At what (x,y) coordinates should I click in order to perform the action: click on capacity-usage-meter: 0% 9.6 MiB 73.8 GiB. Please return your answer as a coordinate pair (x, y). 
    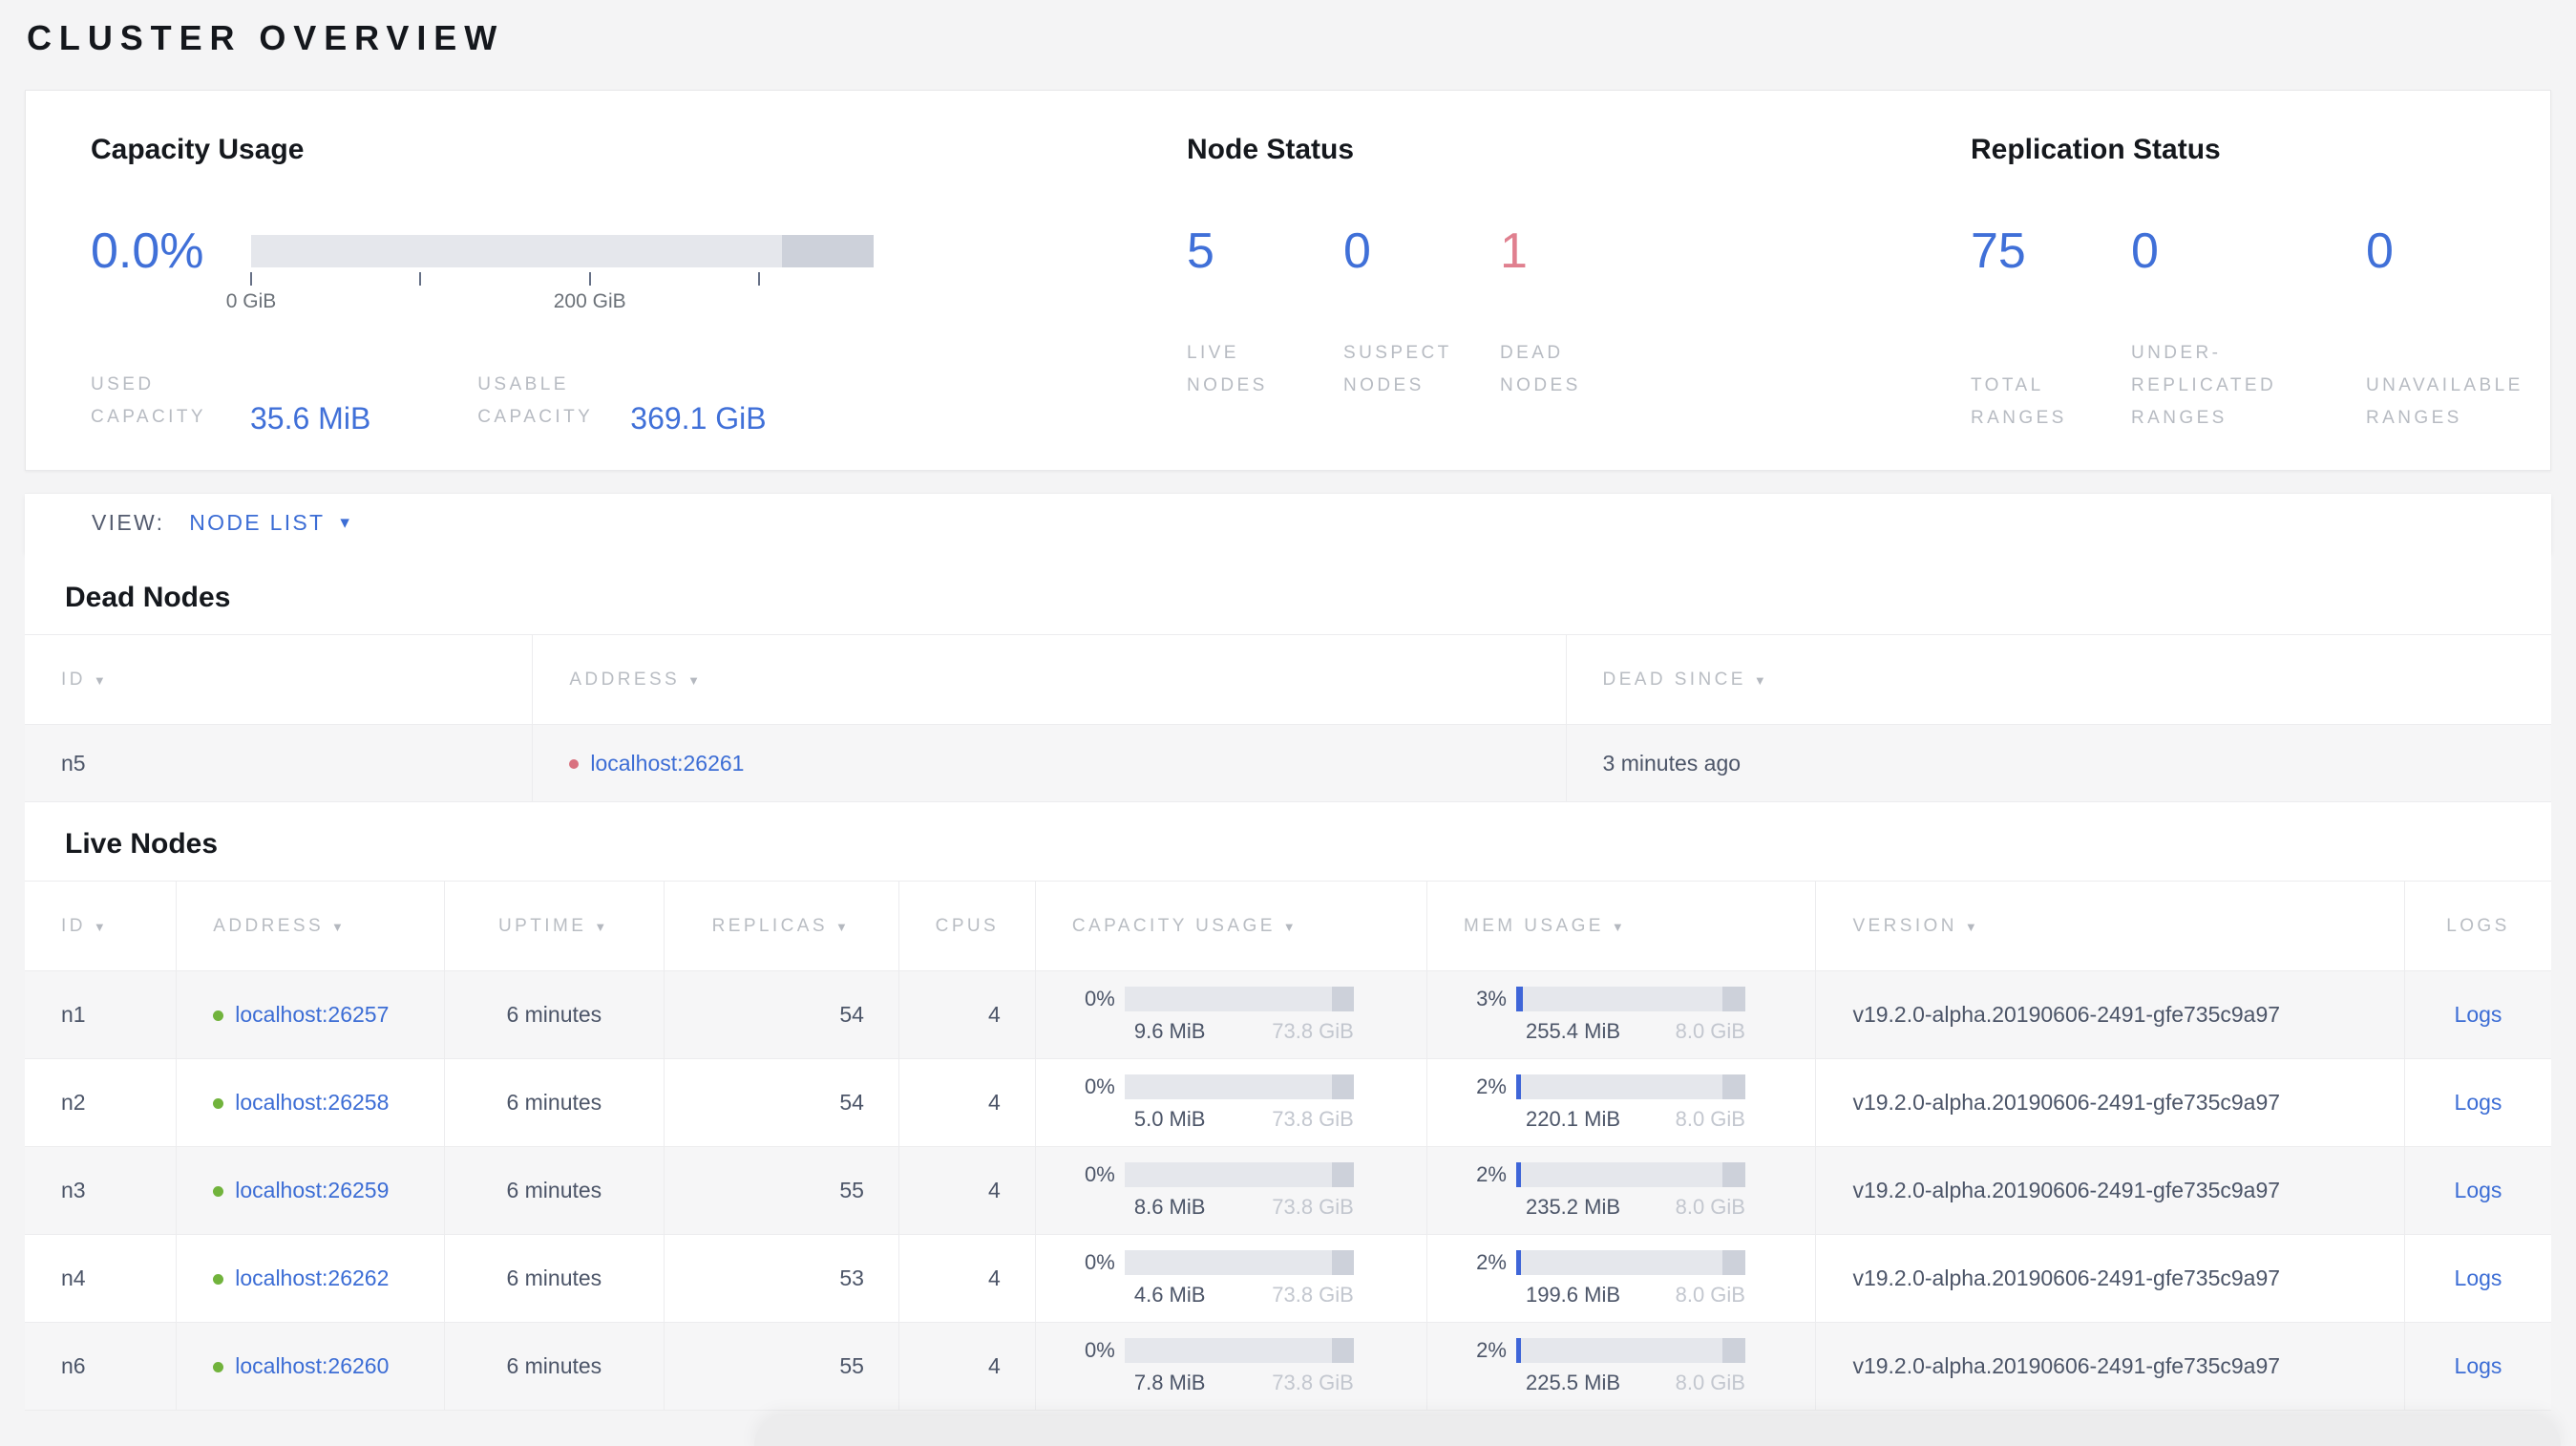
    Looking at the image, I should click on (1219, 1014).